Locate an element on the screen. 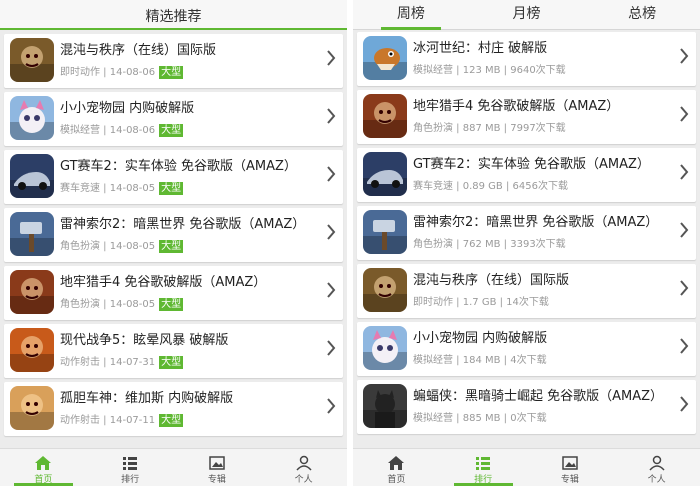 The image size is (700, 486). app-meta: 动作射击 | 14-07-31 大型 is located at coordinates (122, 361).